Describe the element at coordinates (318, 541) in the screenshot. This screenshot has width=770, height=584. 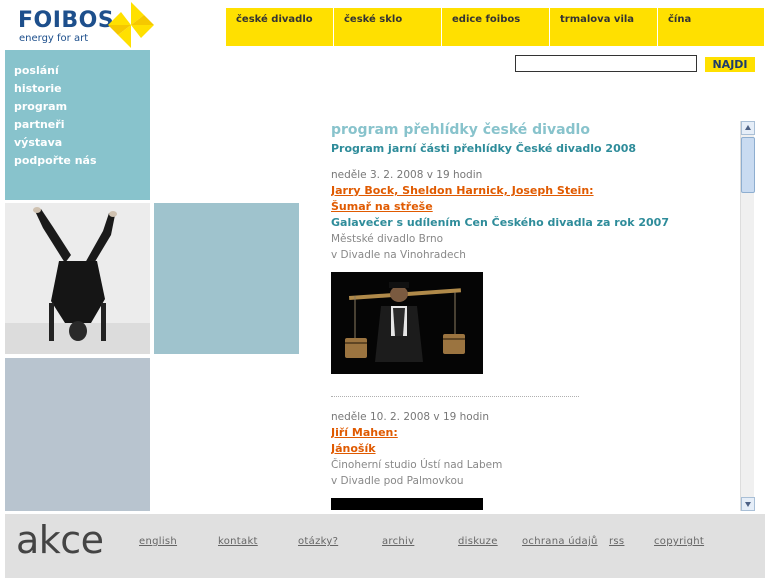
I see `footer-link-otazky: otázky?` at that location.